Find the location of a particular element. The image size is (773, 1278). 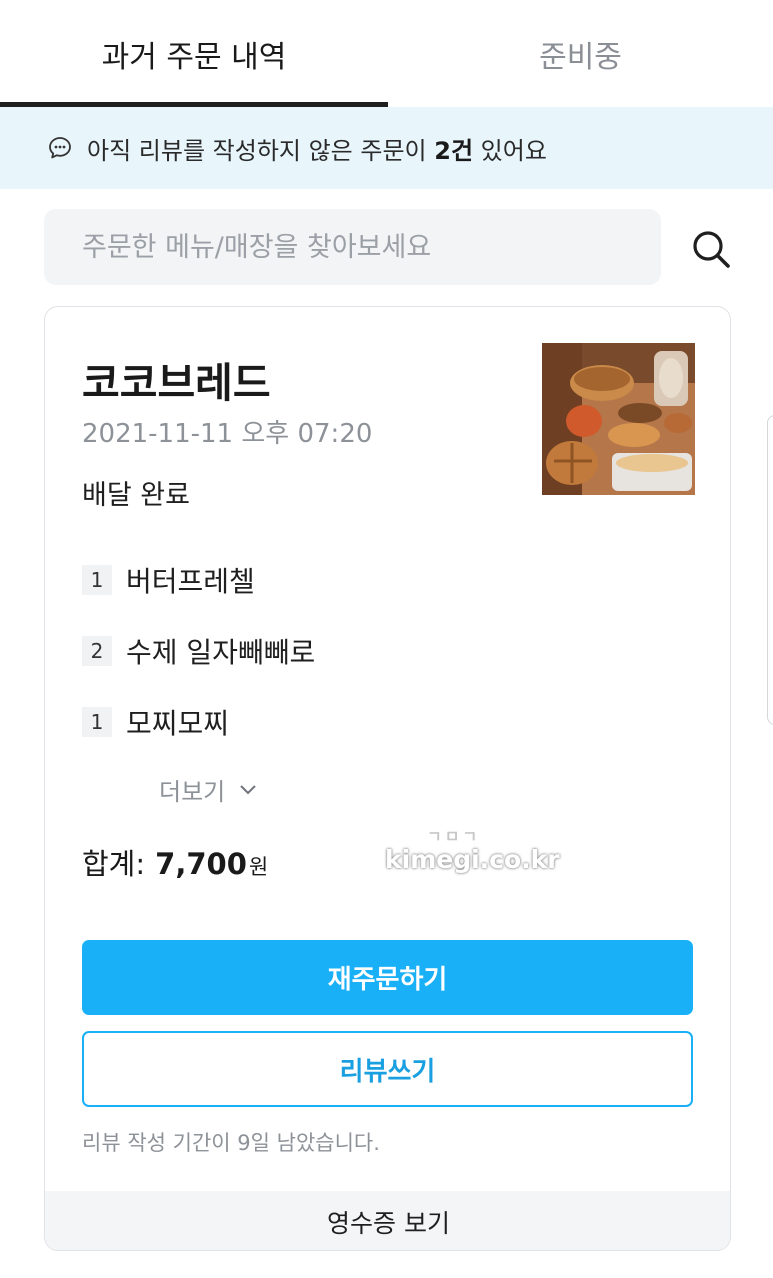

watermark-text: kimegi.co.kr is located at coordinates (472, 859).